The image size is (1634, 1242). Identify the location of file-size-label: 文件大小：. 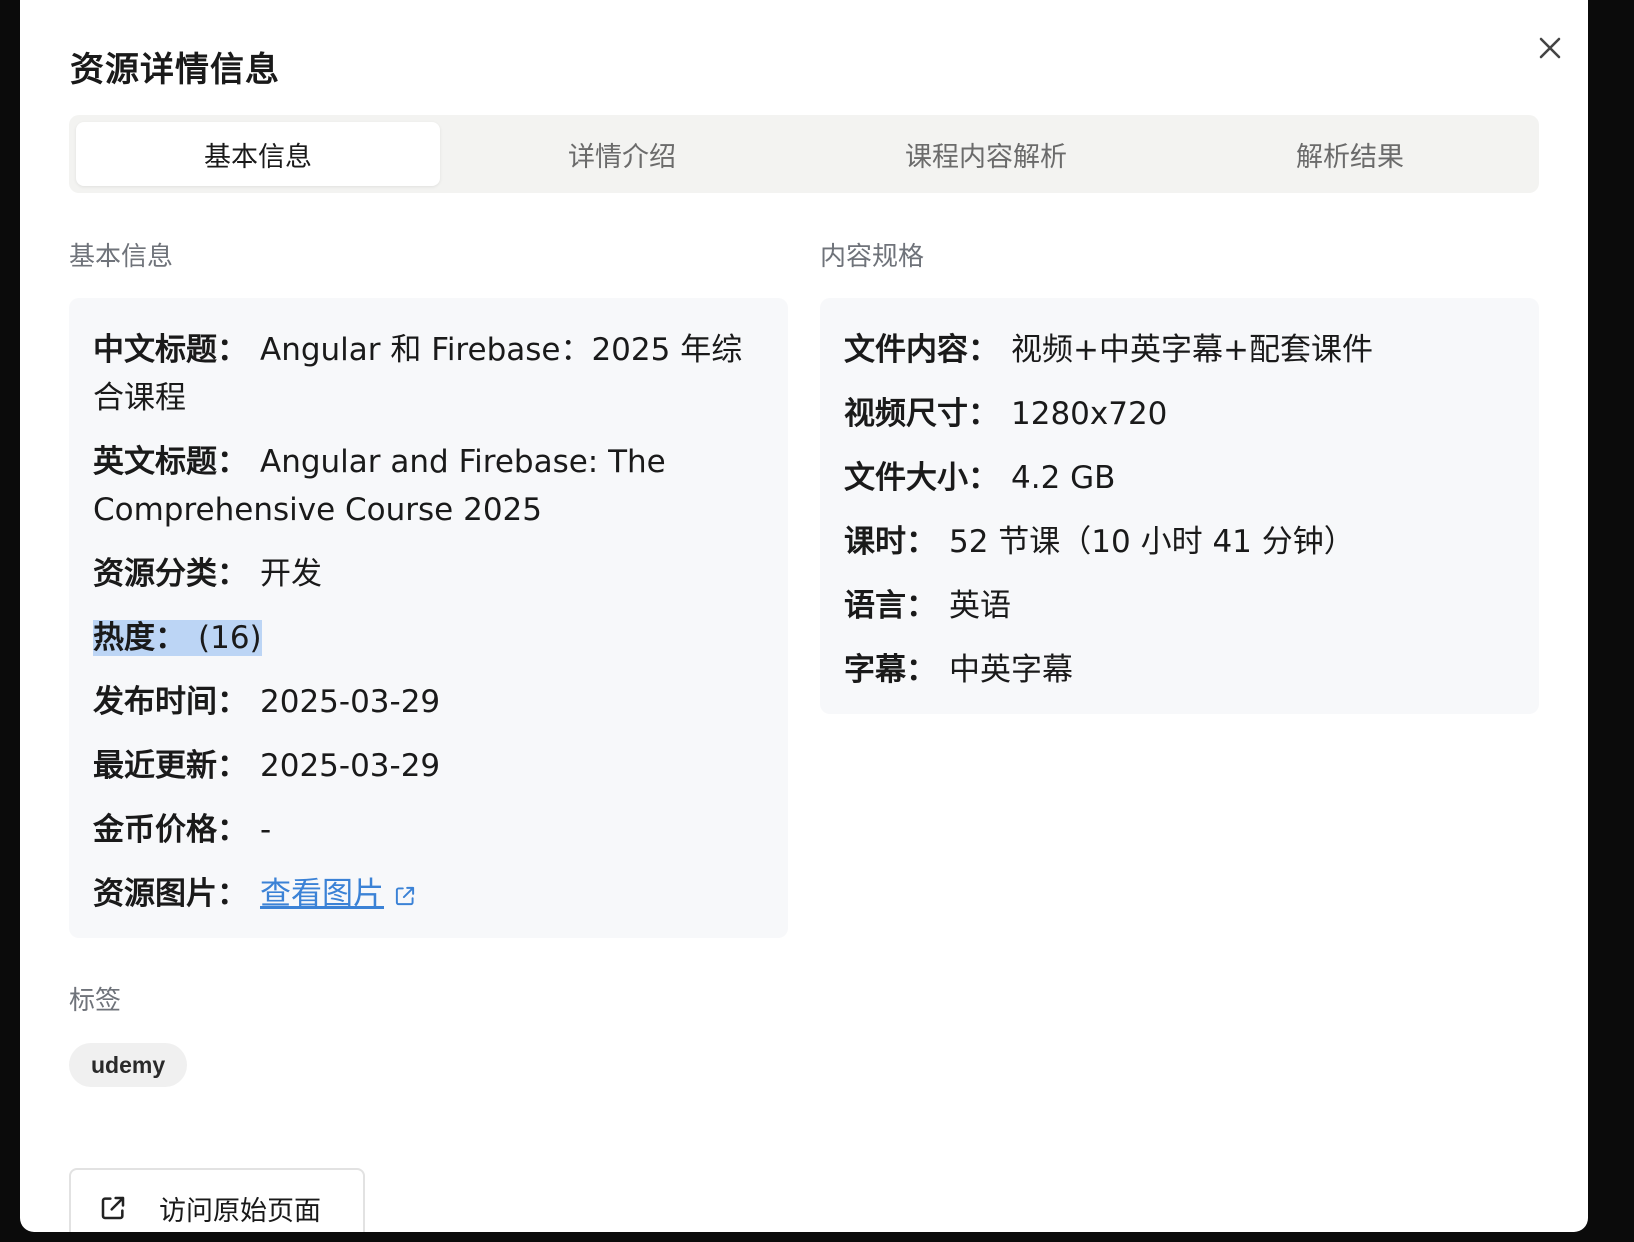
(921, 478).